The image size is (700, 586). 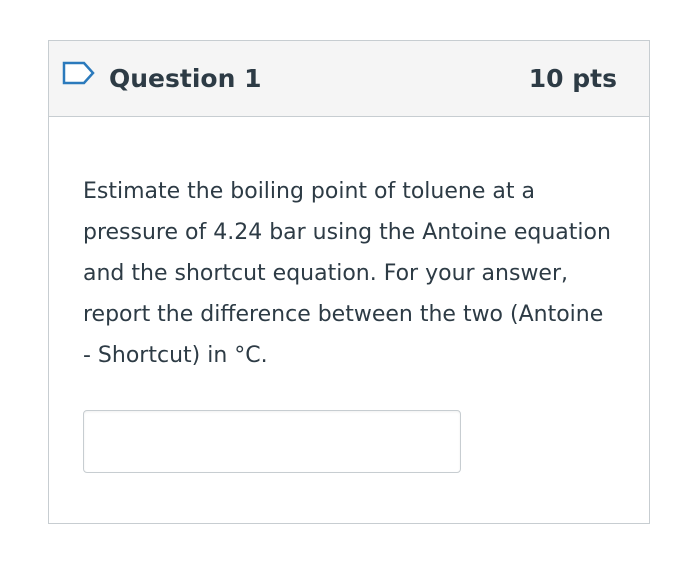 I want to click on question-title: Question 1, so click(x=185, y=78).